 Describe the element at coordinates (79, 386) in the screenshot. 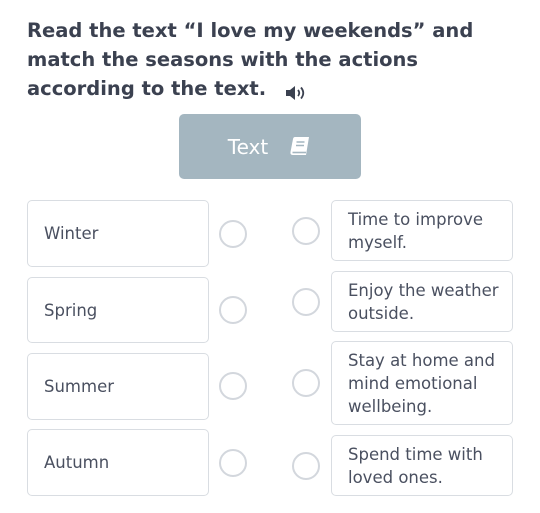

I see `season-label: Summer` at that location.